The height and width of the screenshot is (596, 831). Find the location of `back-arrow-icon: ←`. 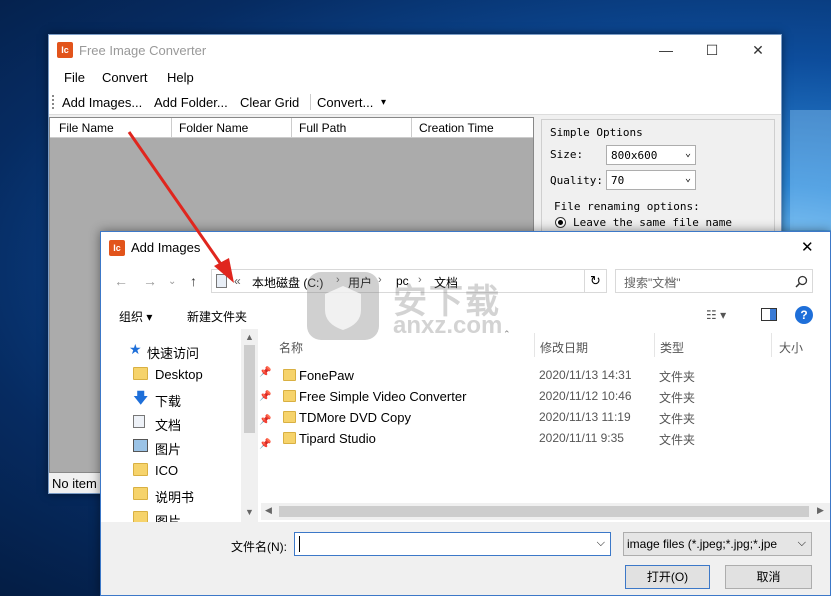

back-arrow-icon: ← is located at coordinates (121, 281).